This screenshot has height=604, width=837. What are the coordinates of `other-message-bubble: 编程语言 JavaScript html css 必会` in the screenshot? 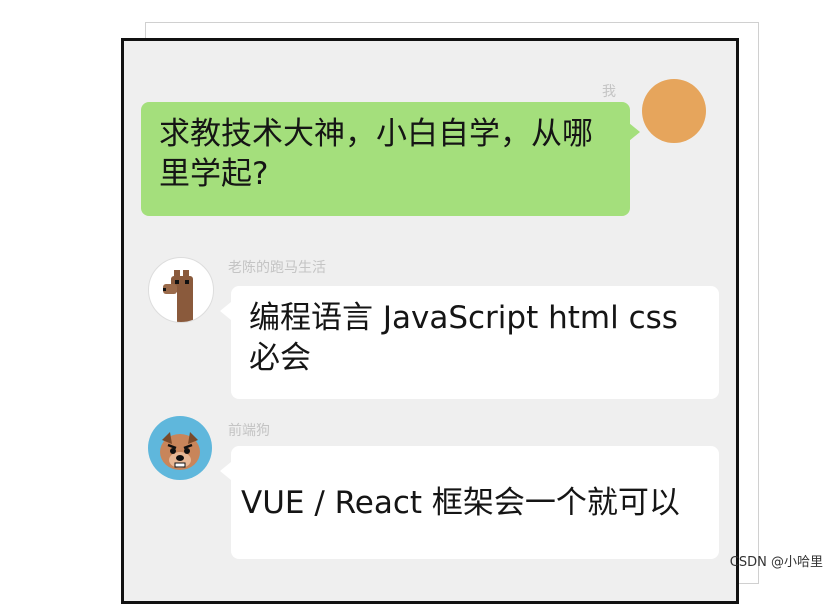 It's located at (475, 342).